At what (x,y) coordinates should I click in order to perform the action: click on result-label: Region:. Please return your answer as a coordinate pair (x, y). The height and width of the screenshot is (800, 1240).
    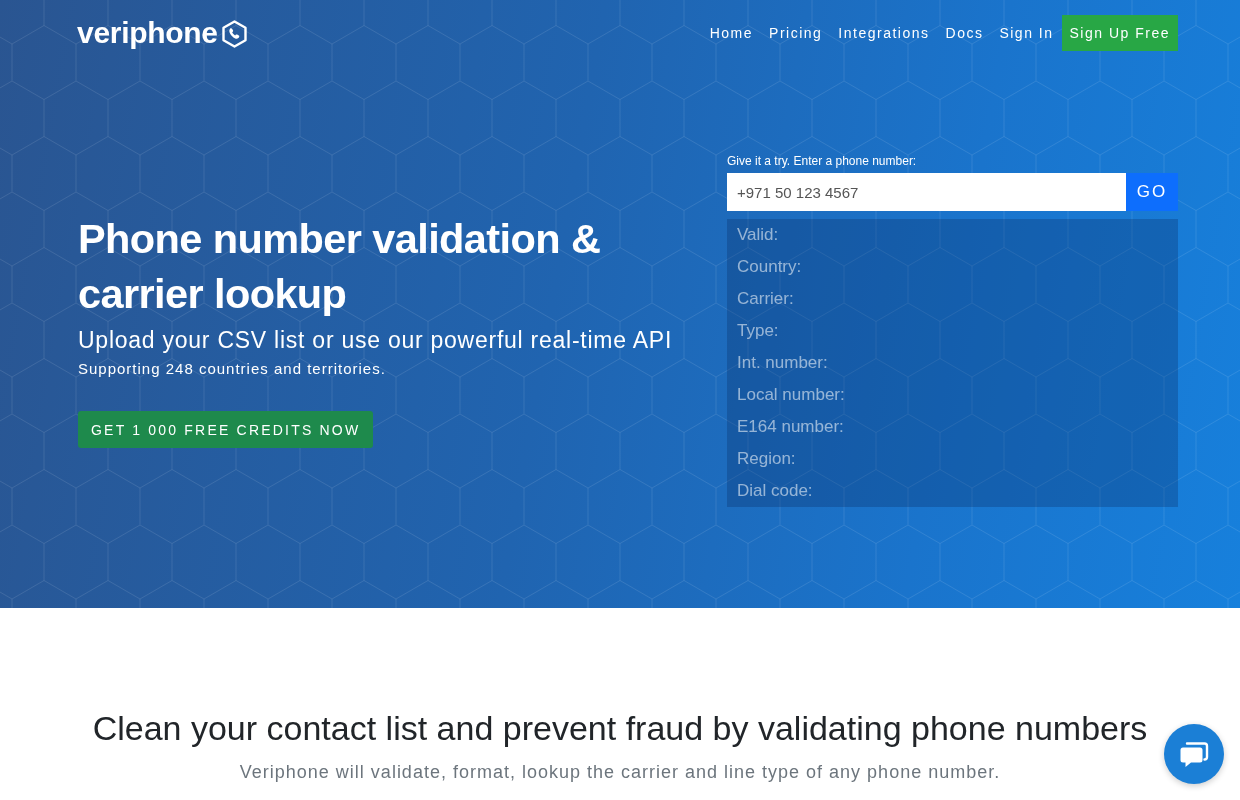
    Looking at the image, I should click on (766, 459).